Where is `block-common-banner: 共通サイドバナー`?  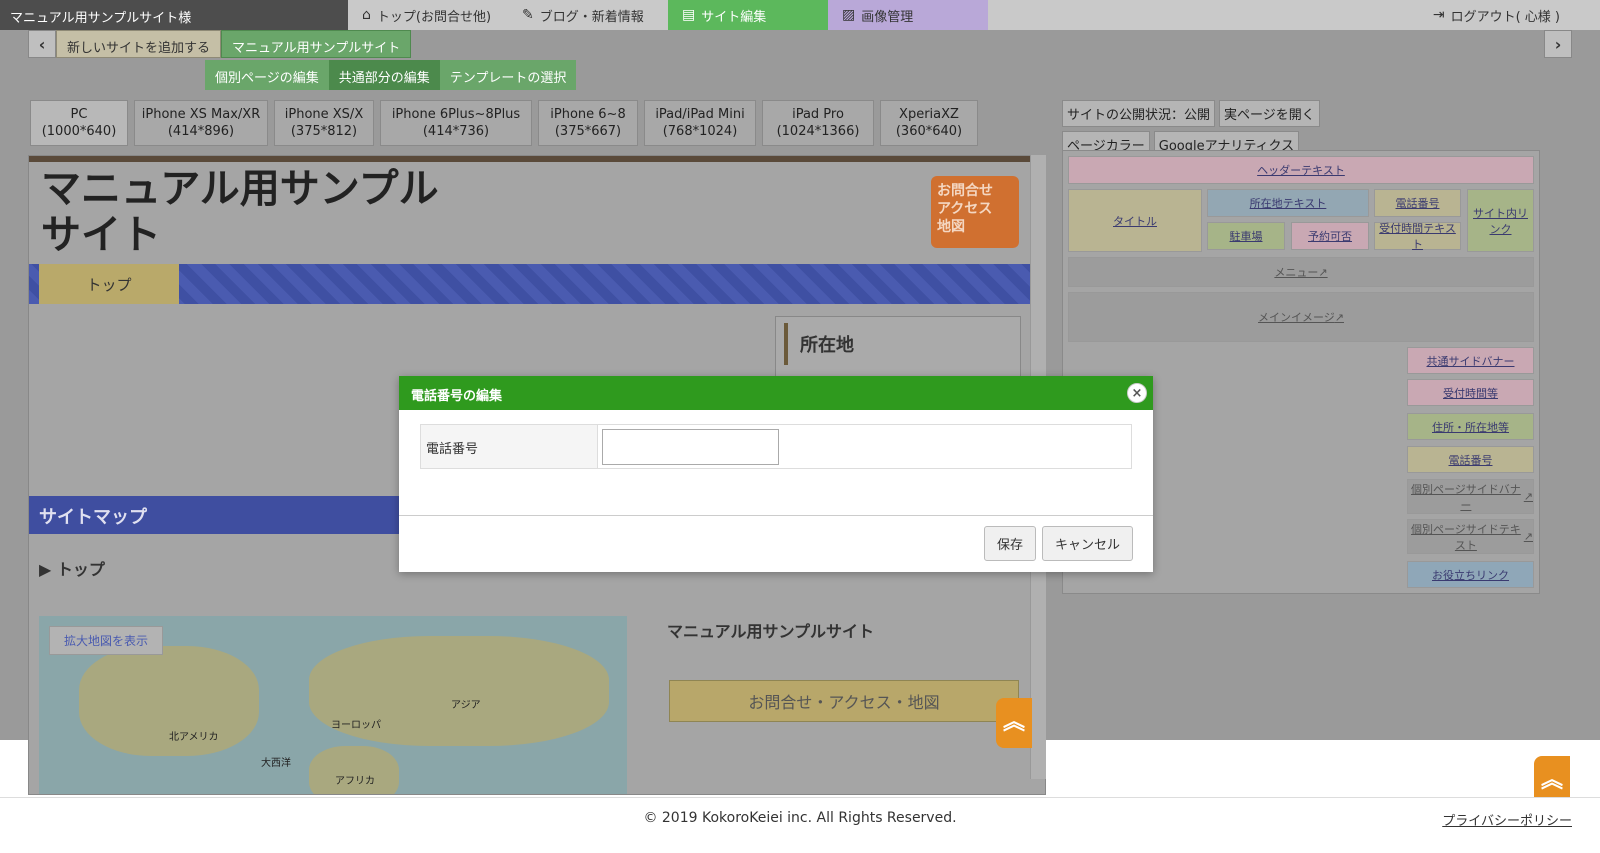 block-common-banner: 共通サイドバナー is located at coordinates (1470, 360).